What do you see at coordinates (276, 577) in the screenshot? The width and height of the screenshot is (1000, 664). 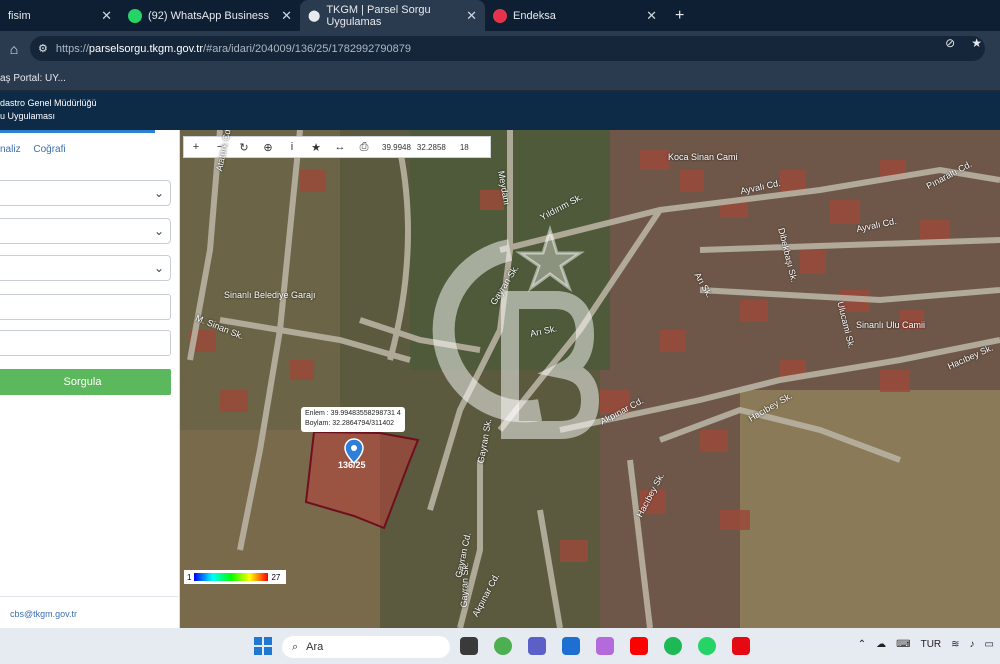 I see `legend-max: 27` at bounding box center [276, 577].